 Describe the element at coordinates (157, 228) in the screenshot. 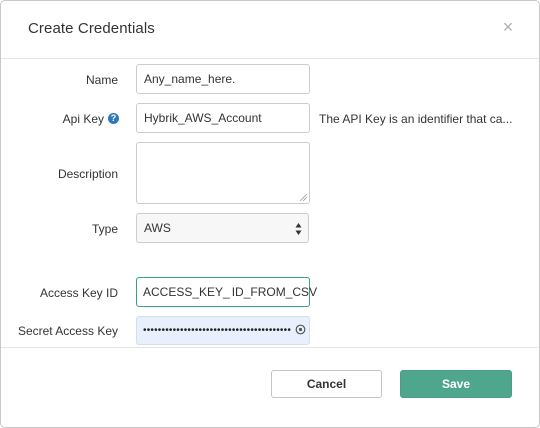

I see `type-selected-value: AWS` at that location.